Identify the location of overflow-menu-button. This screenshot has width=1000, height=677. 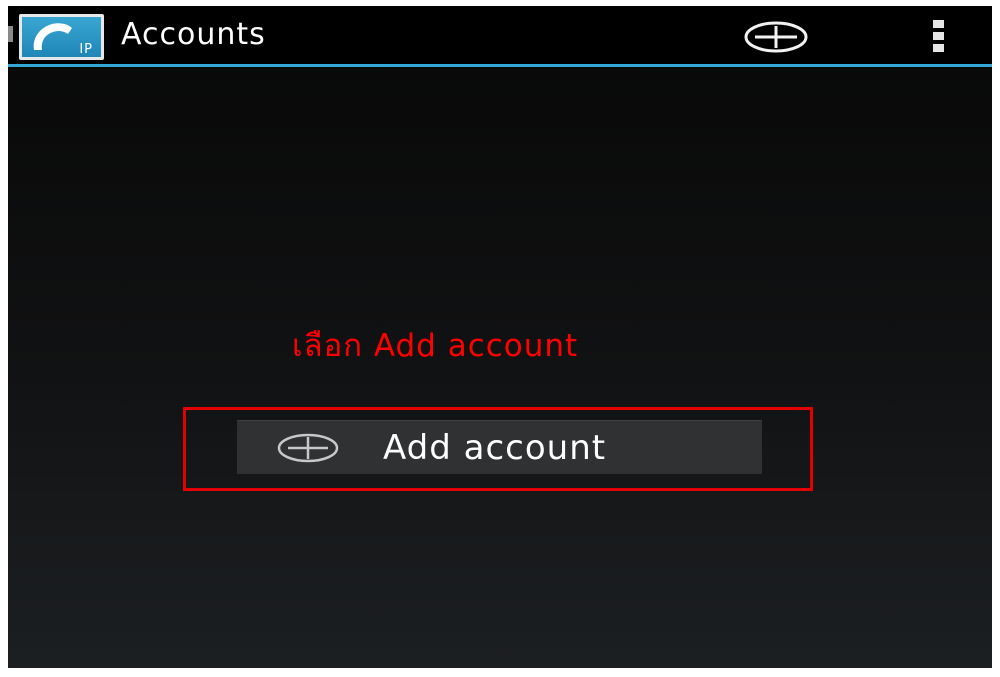
(941, 37).